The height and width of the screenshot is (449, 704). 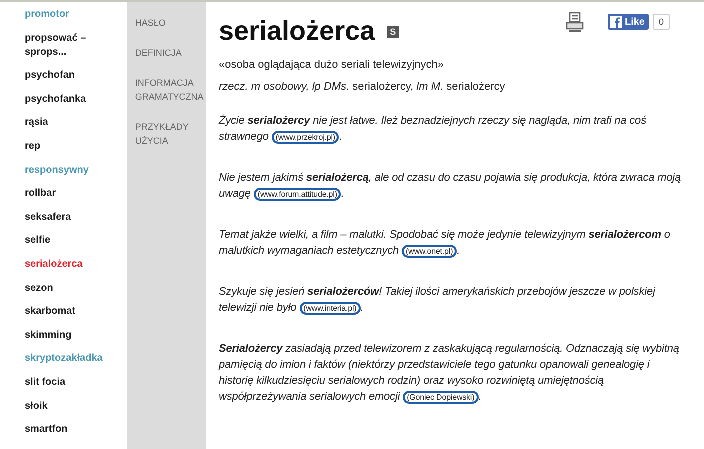 What do you see at coordinates (575, 22) in the screenshot?
I see `print-icon` at bounding box center [575, 22].